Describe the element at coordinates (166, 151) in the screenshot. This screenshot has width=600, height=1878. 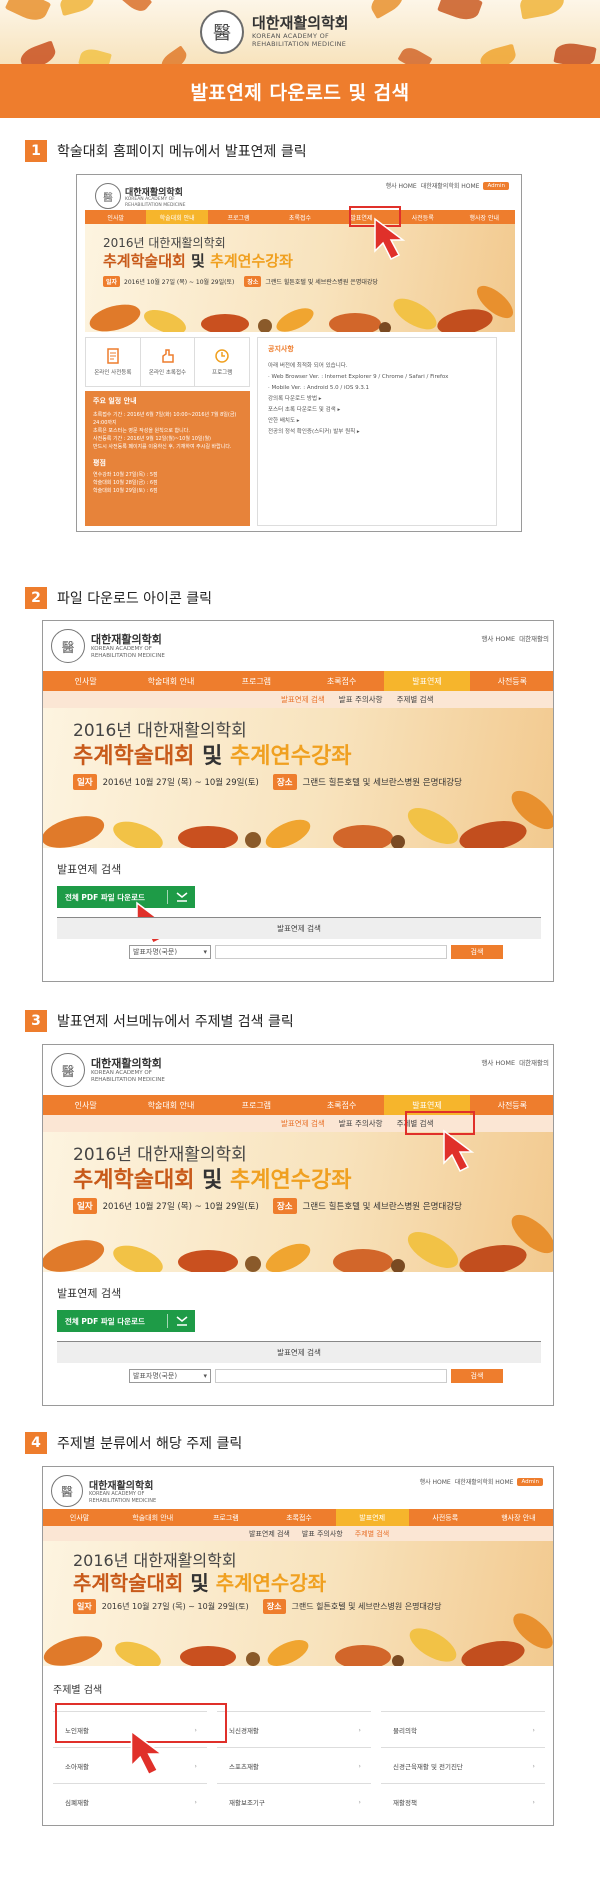
I see `step-1: 1 학술대회 홈페이지 메뉴에서 발표연제 클릭` at that location.